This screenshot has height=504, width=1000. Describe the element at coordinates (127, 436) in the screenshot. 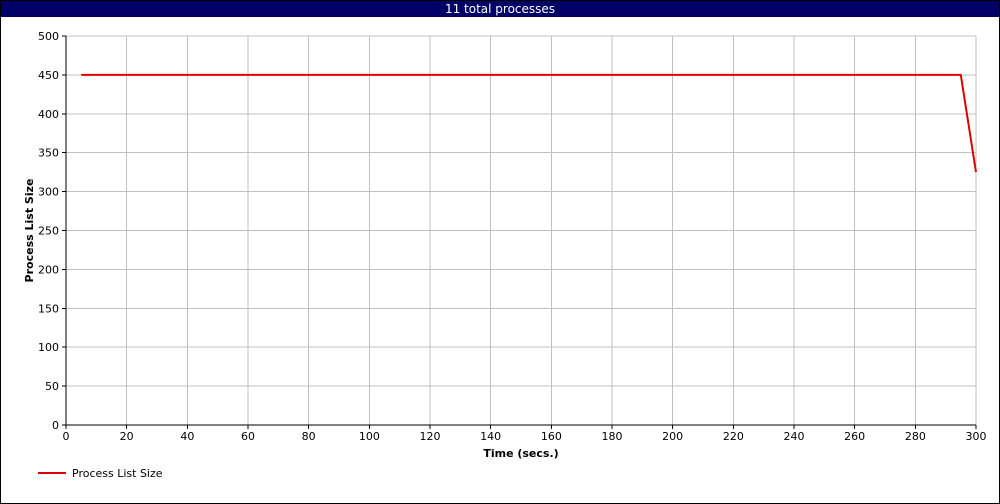

I see `x-tick-label: 20` at that location.